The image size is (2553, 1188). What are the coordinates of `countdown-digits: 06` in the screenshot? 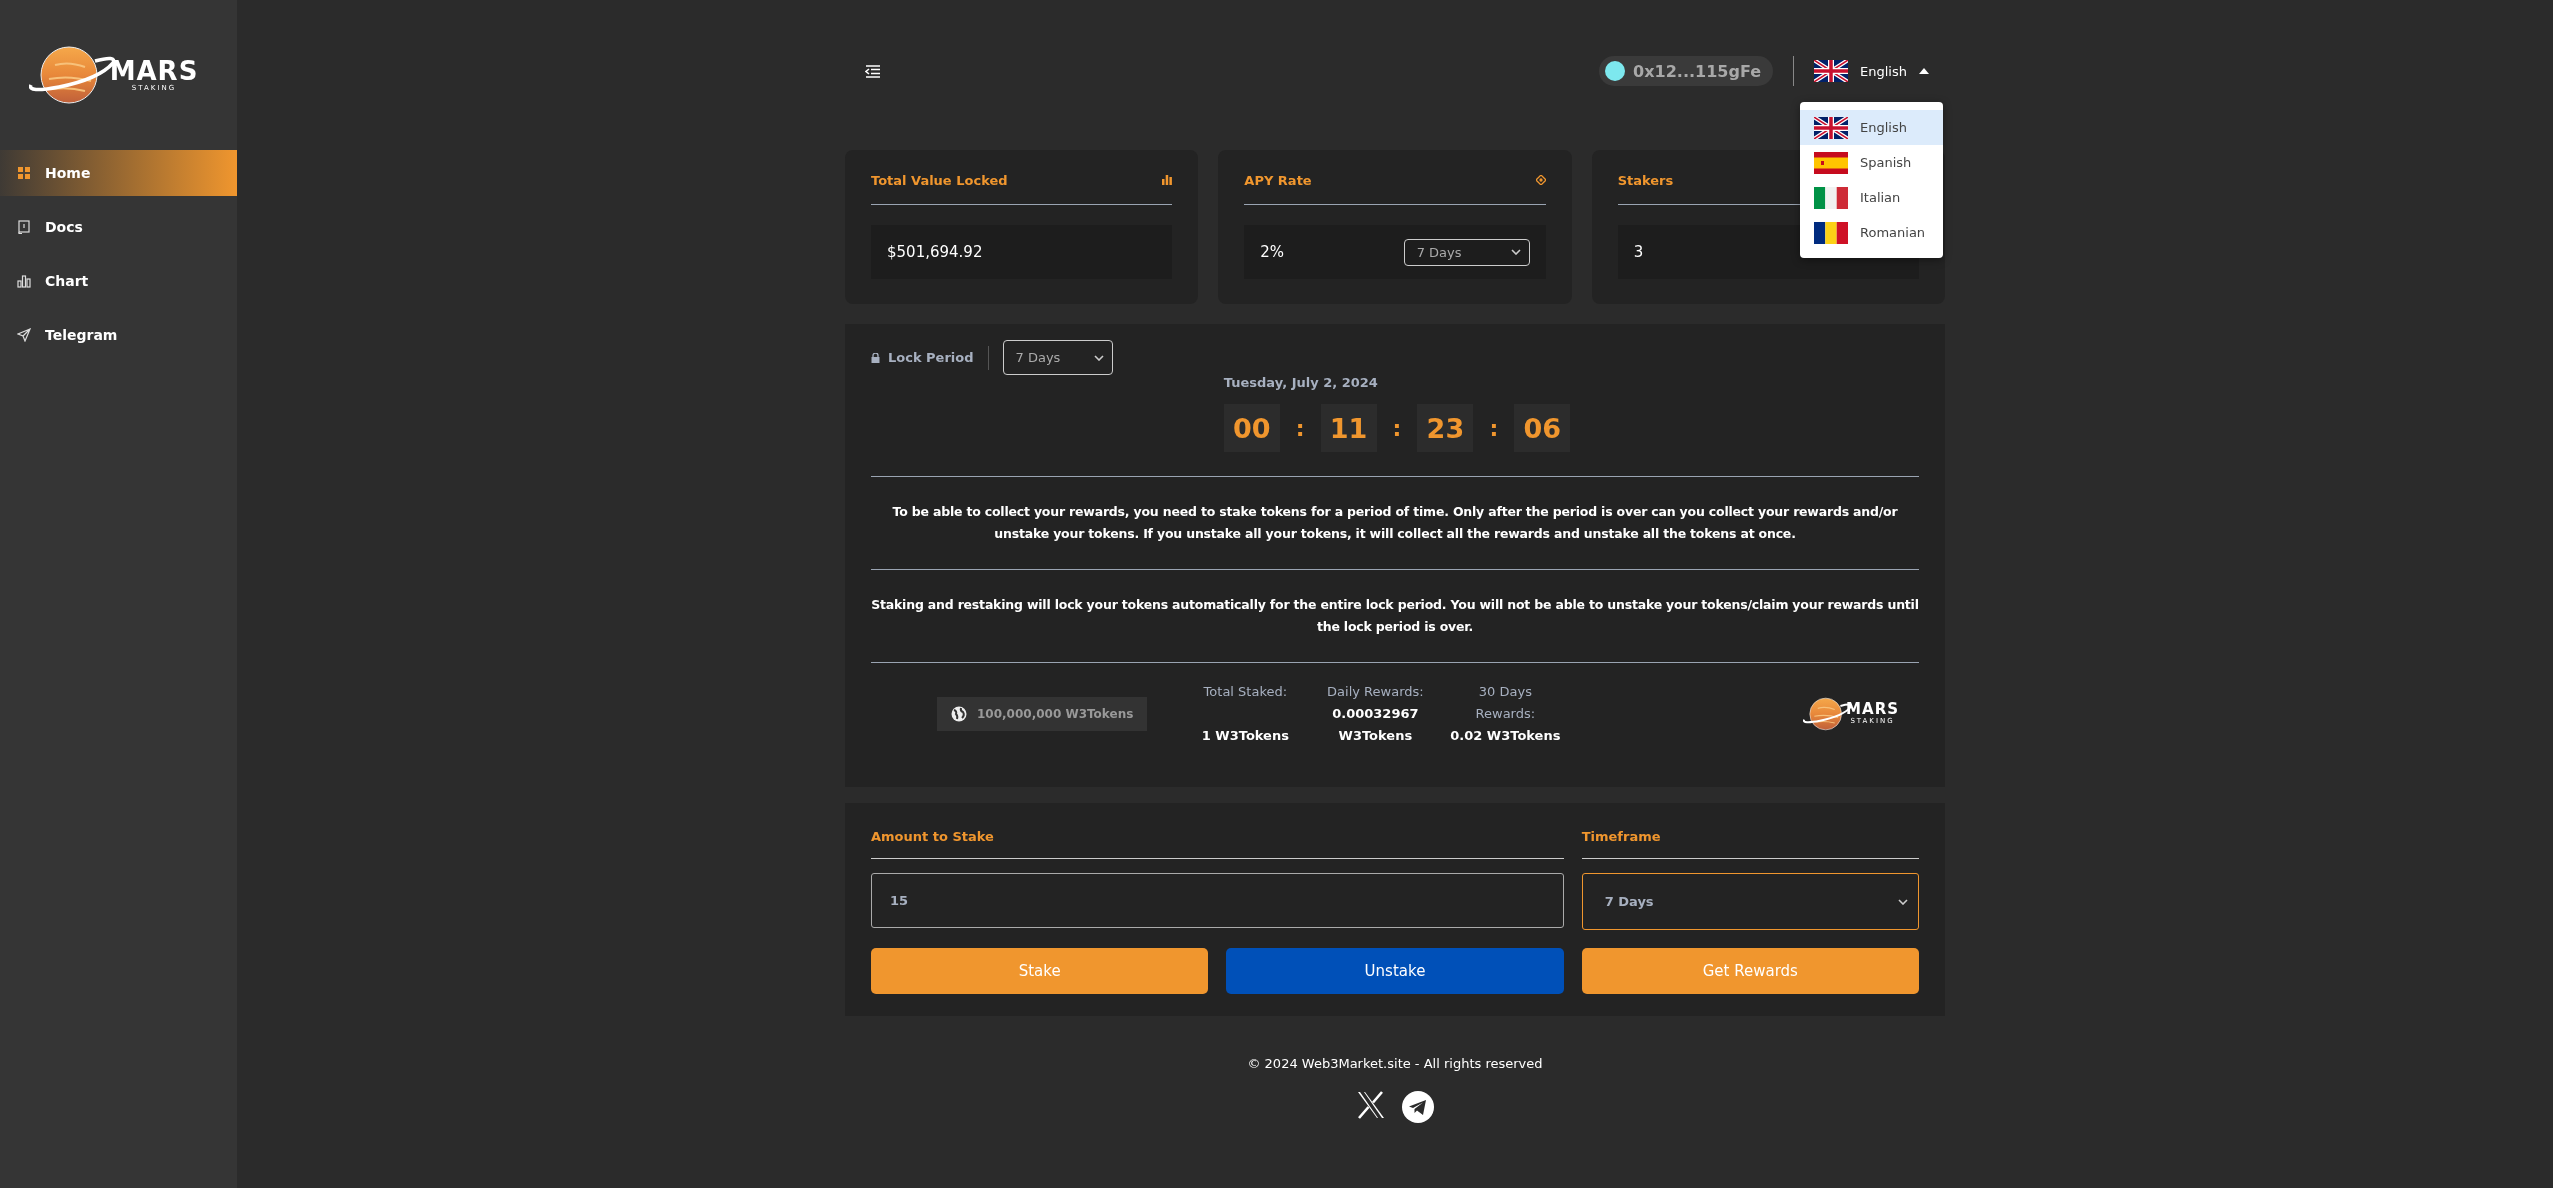 It's located at (1542, 428).